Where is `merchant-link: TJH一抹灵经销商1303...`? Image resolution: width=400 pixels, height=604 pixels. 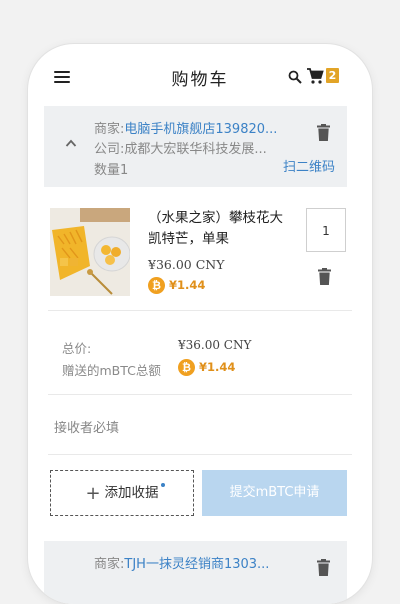 merchant-link: TJH一抹灵经销商1303... is located at coordinates (196, 564).